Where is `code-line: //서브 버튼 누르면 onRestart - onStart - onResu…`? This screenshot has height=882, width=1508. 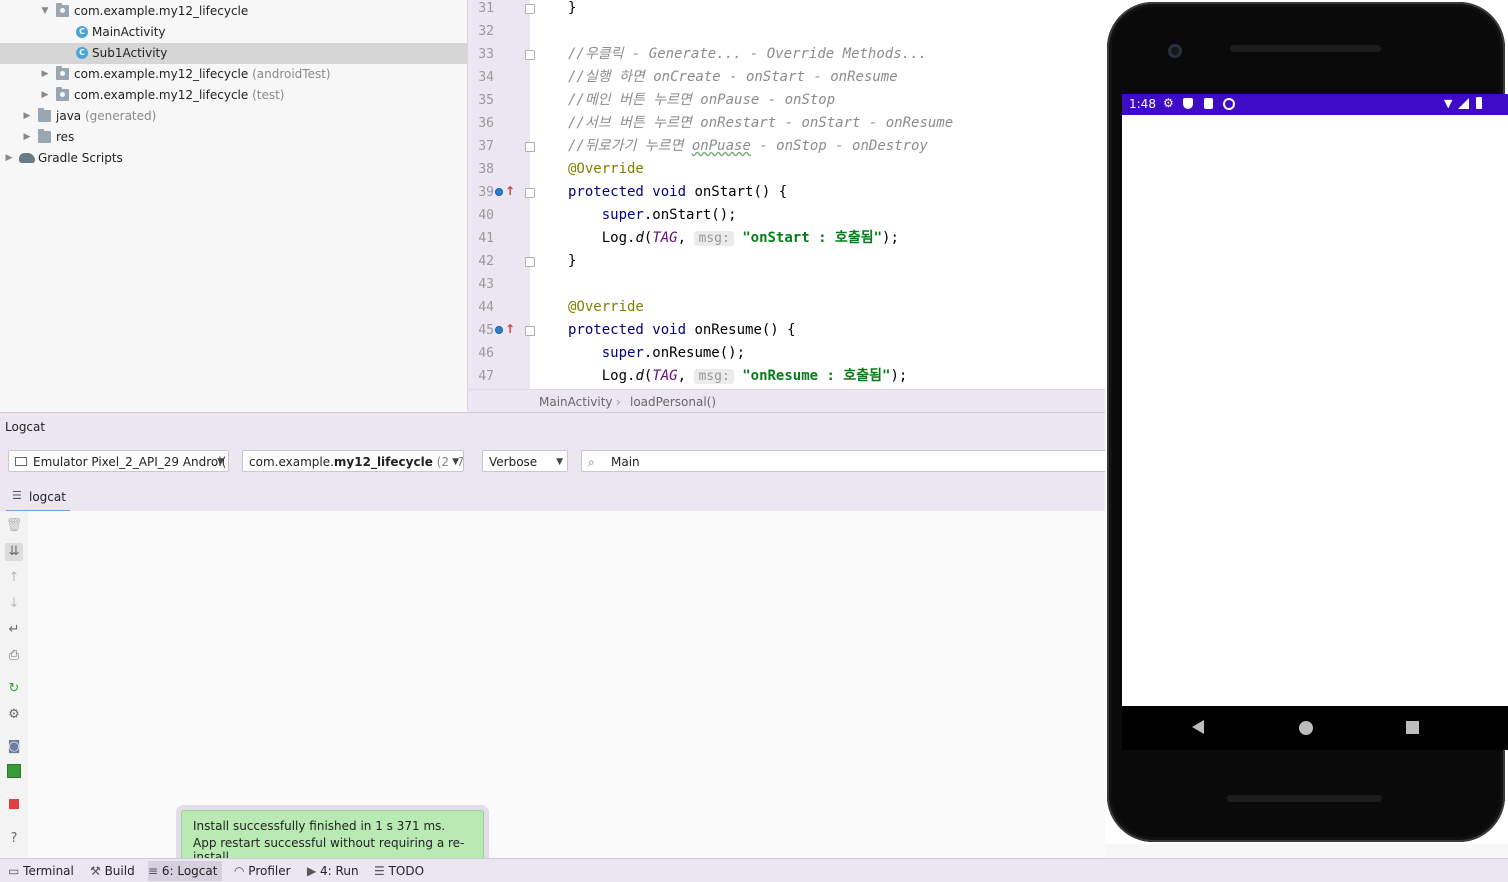
code-line: //서브 버튼 누르면 onRestart - onStart - onResu… is located at coordinates (760, 123).